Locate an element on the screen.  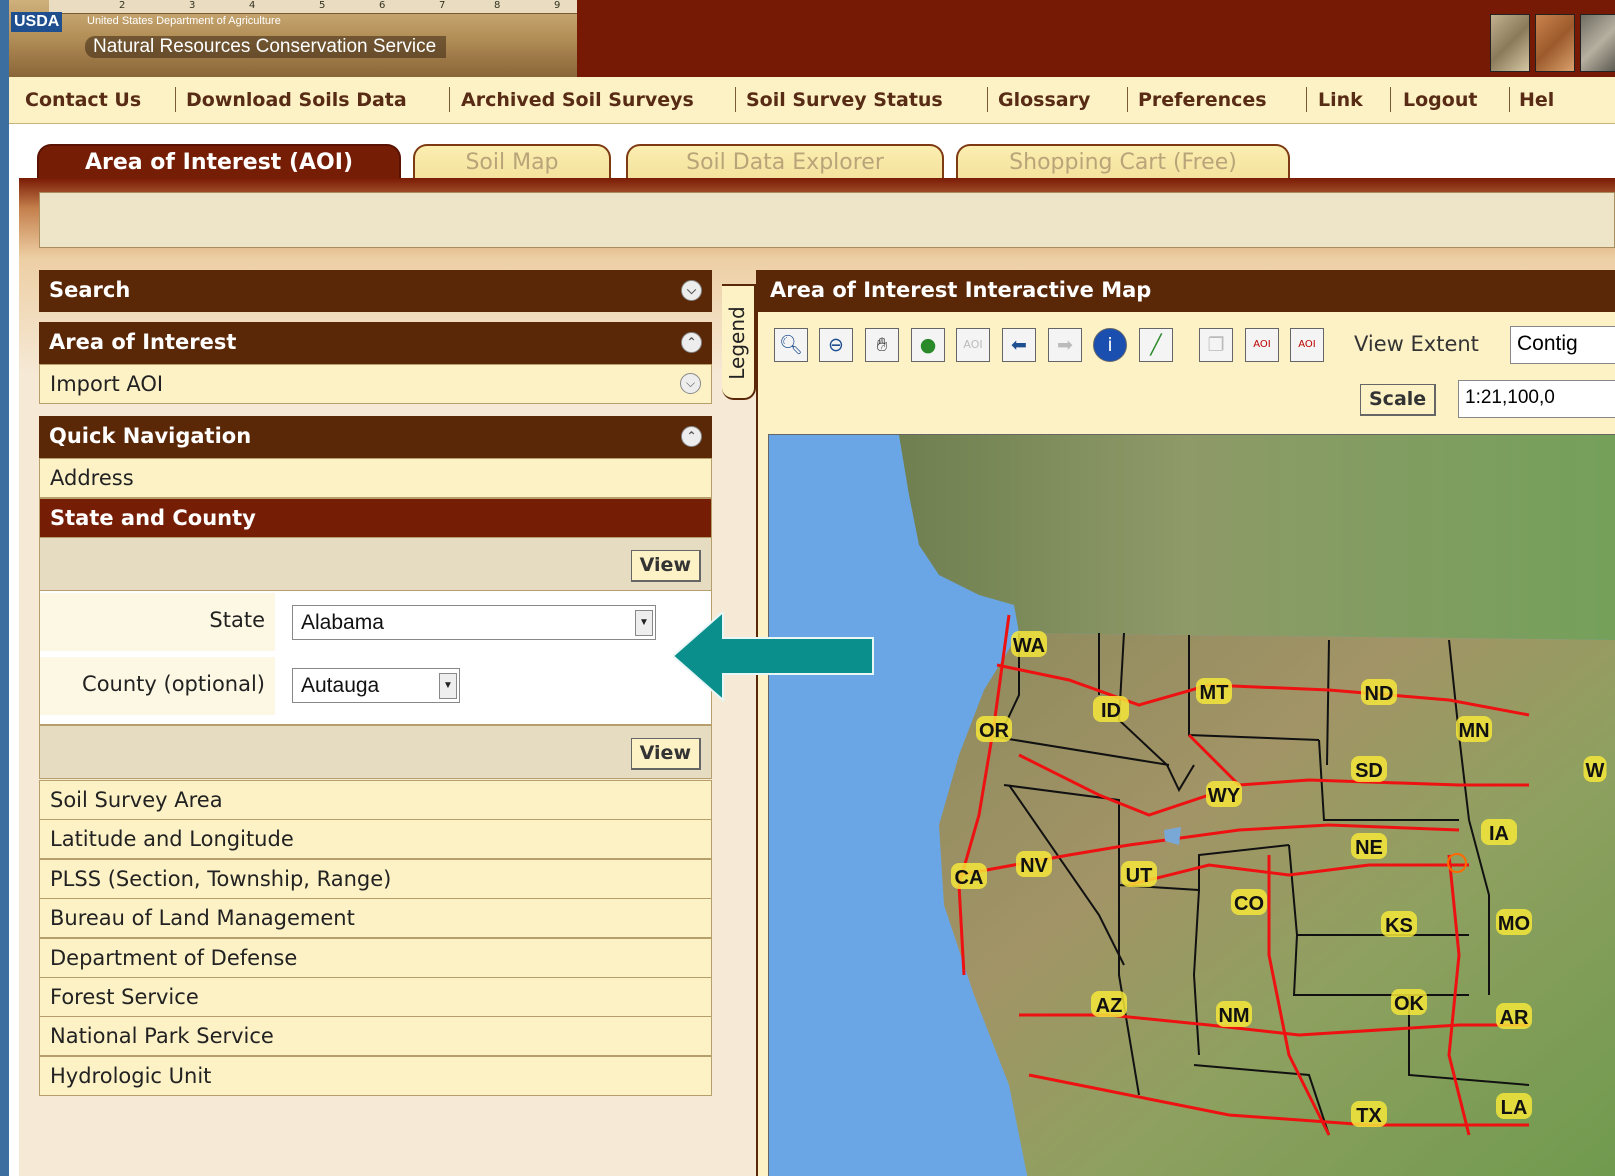
zoom-out-icon: ⊖ is located at coordinates (836, 345).